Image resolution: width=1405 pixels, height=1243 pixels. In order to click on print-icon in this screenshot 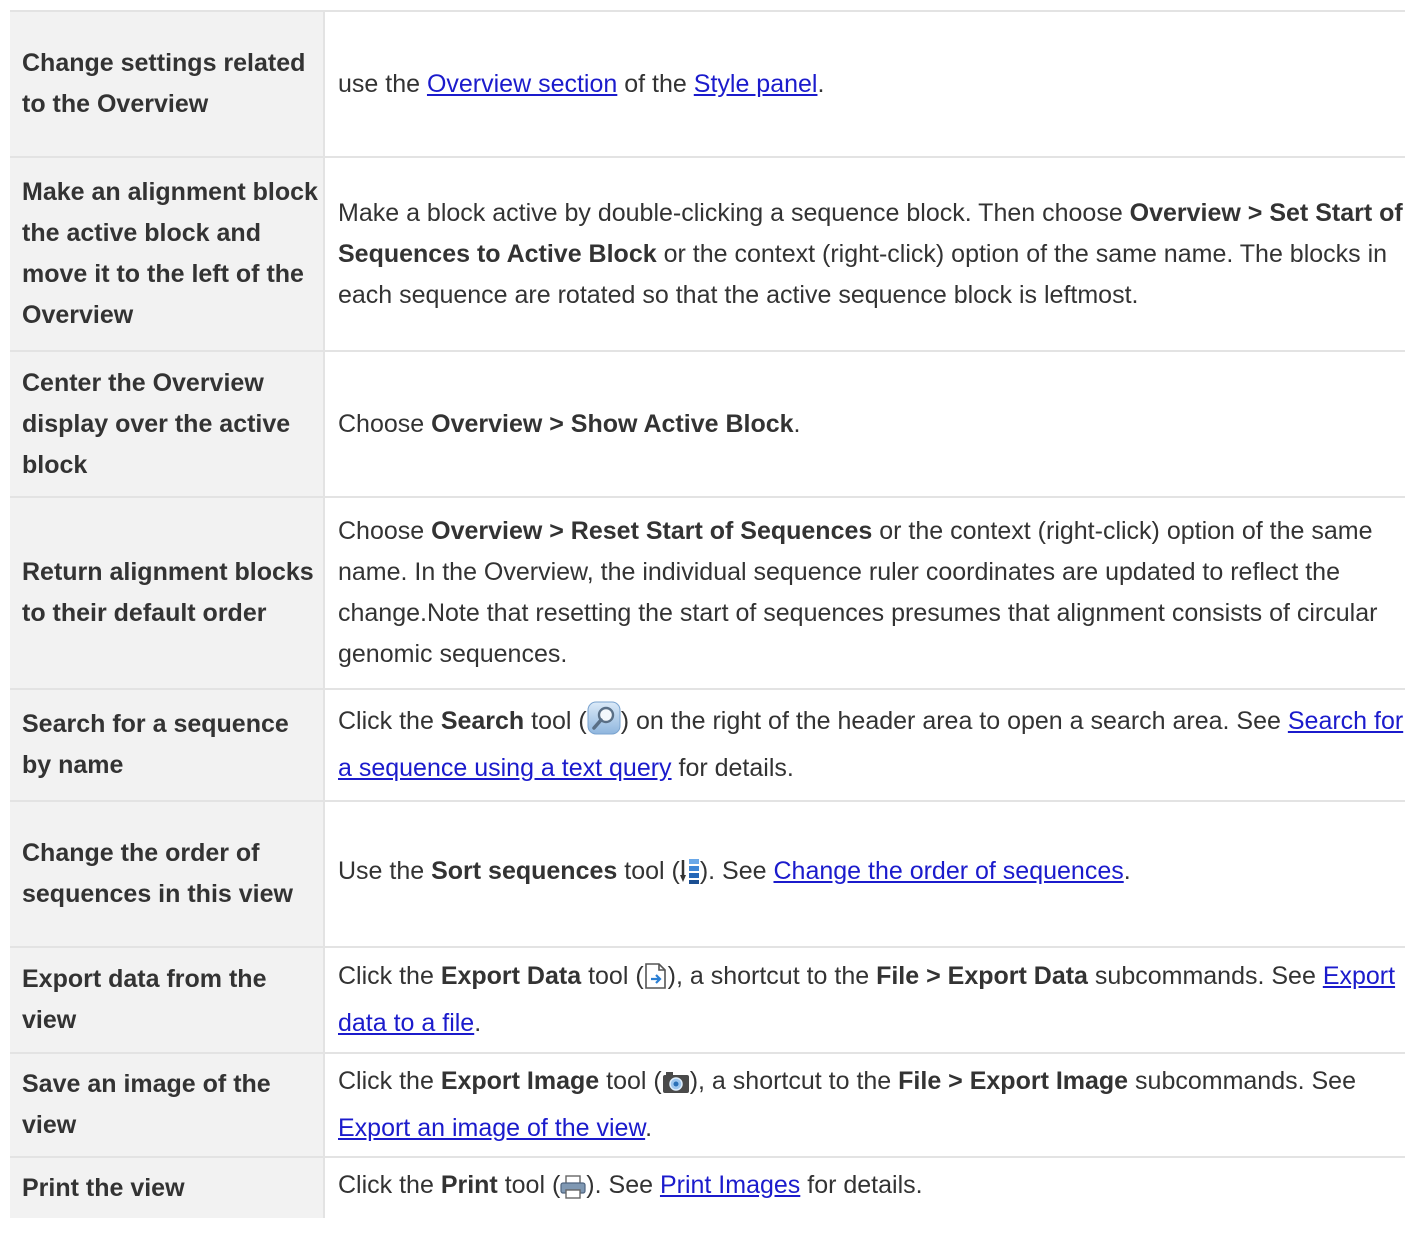, I will do `click(573, 1191)`.